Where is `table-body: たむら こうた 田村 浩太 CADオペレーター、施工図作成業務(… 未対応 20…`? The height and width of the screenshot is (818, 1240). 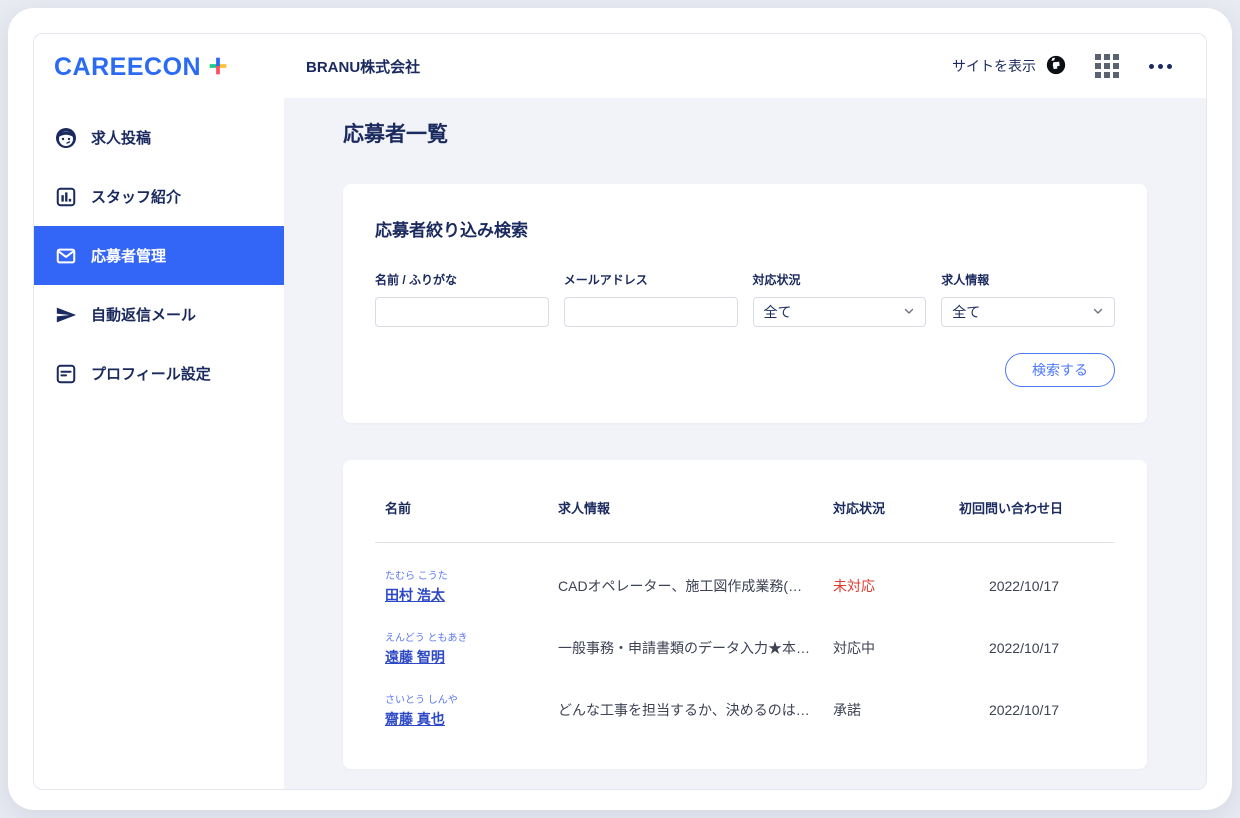 table-body: たむら こうた 田村 浩太 CADオペレーター、施工図作成業務(… 未対応 20… is located at coordinates (745, 642).